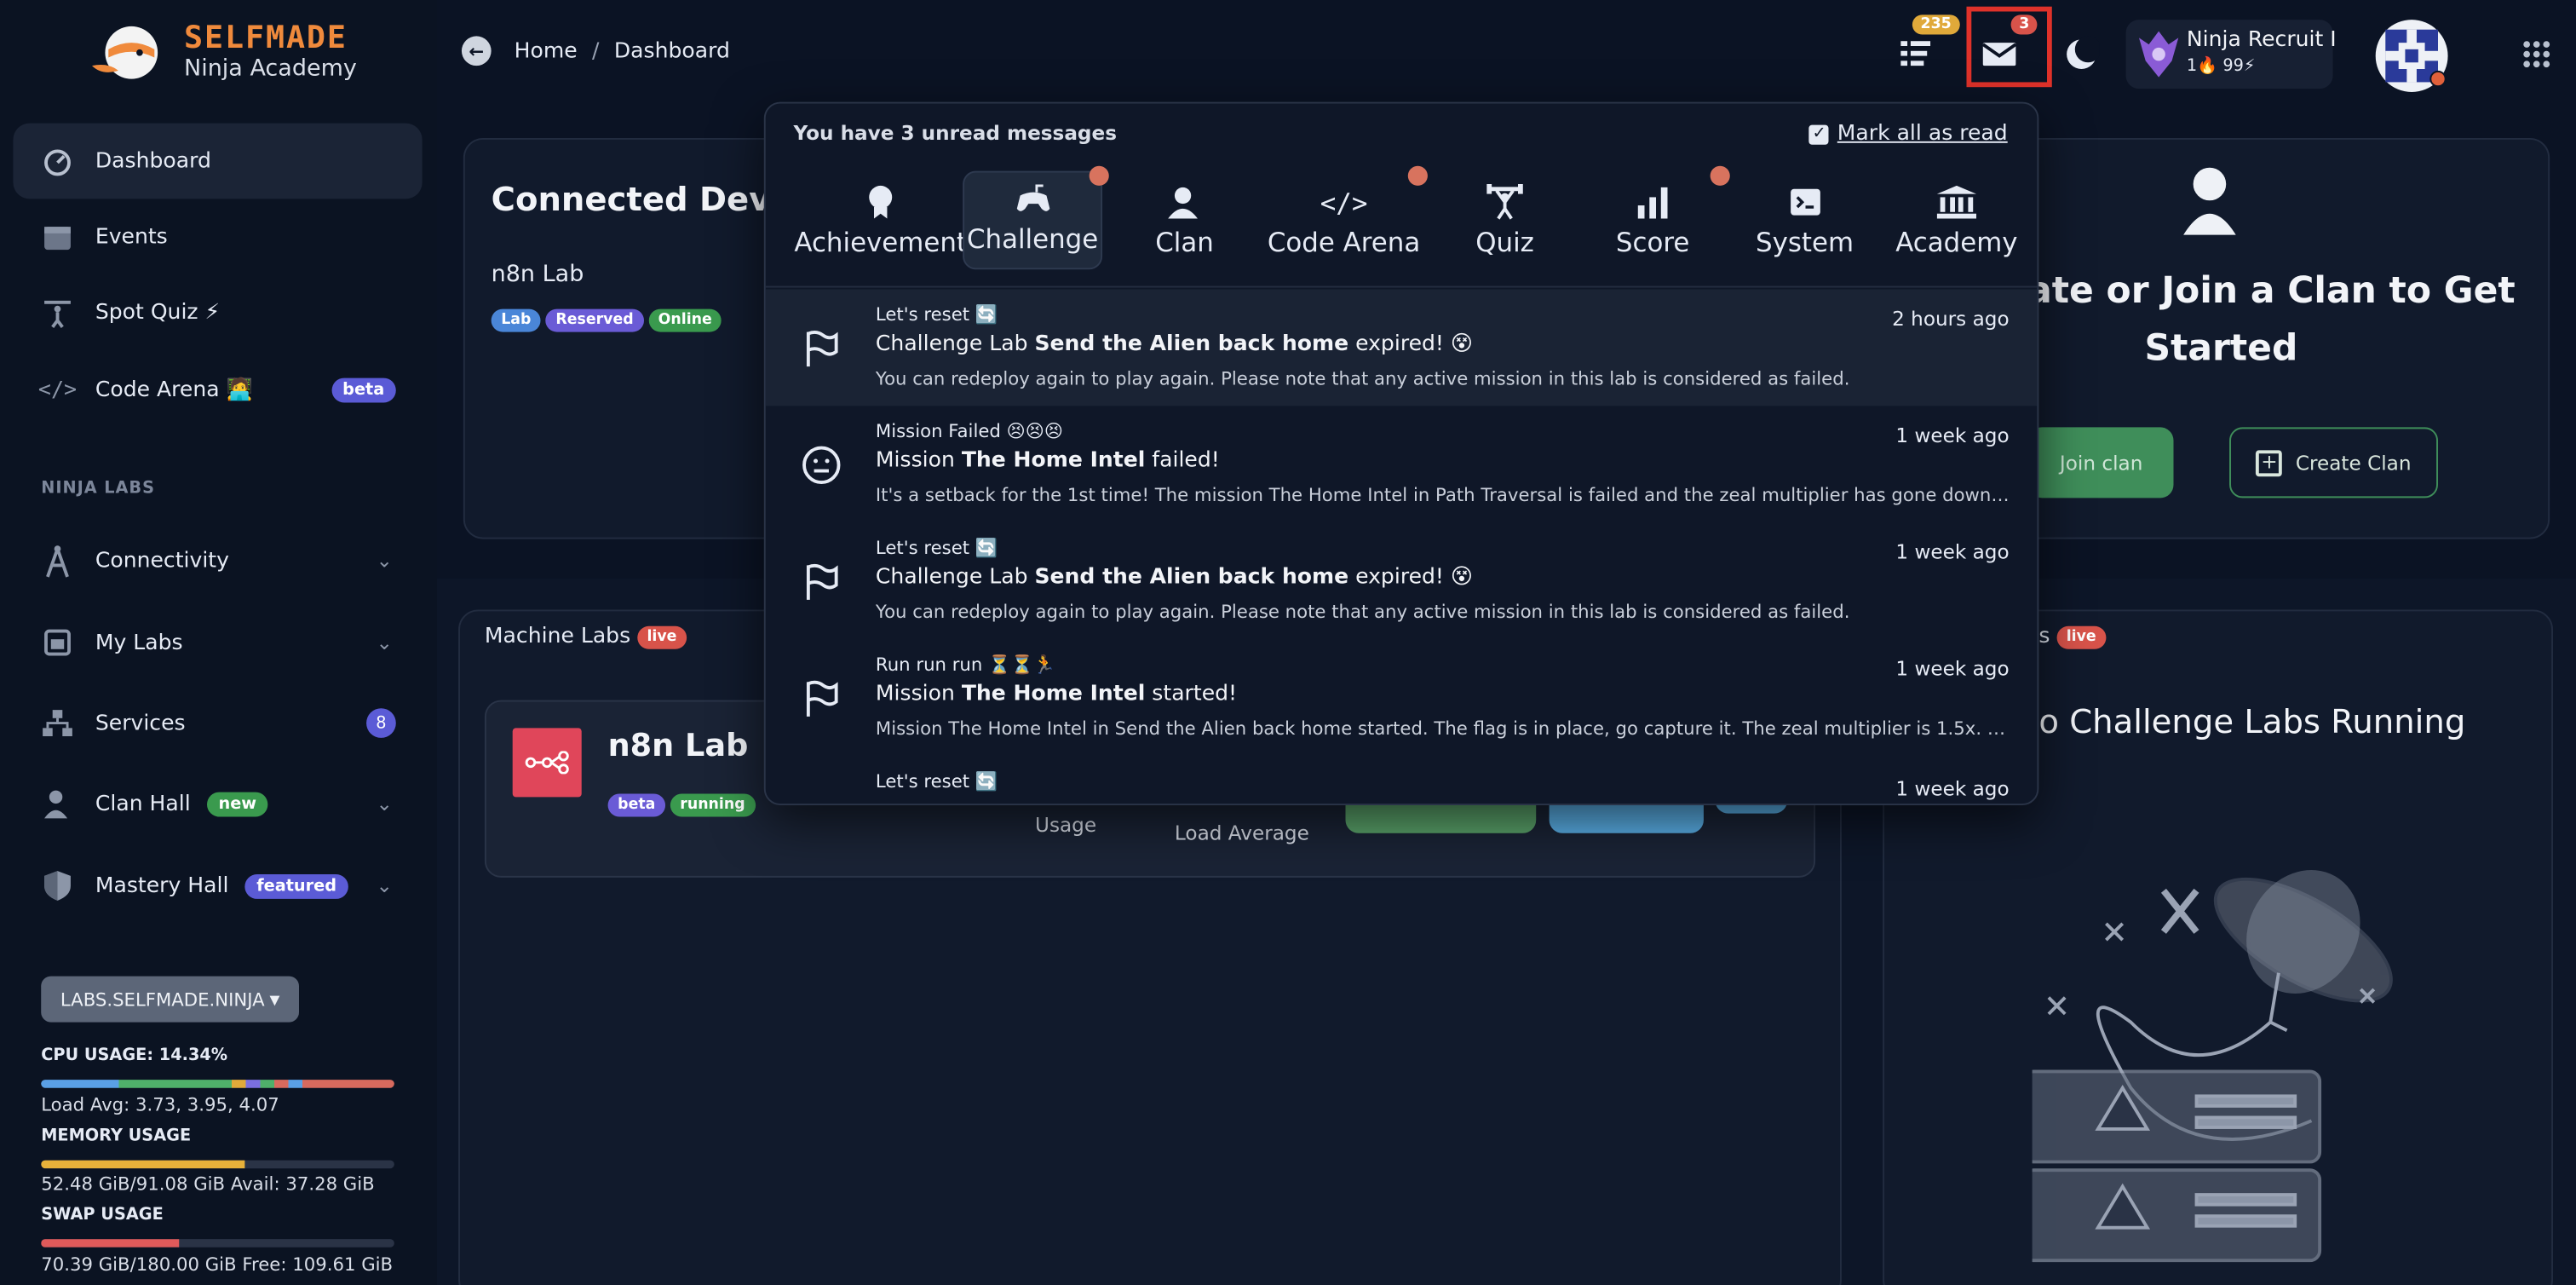  Describe the element at coordinates (364, 389) in the screenshot. I see `beta-badge: beta` at that location.